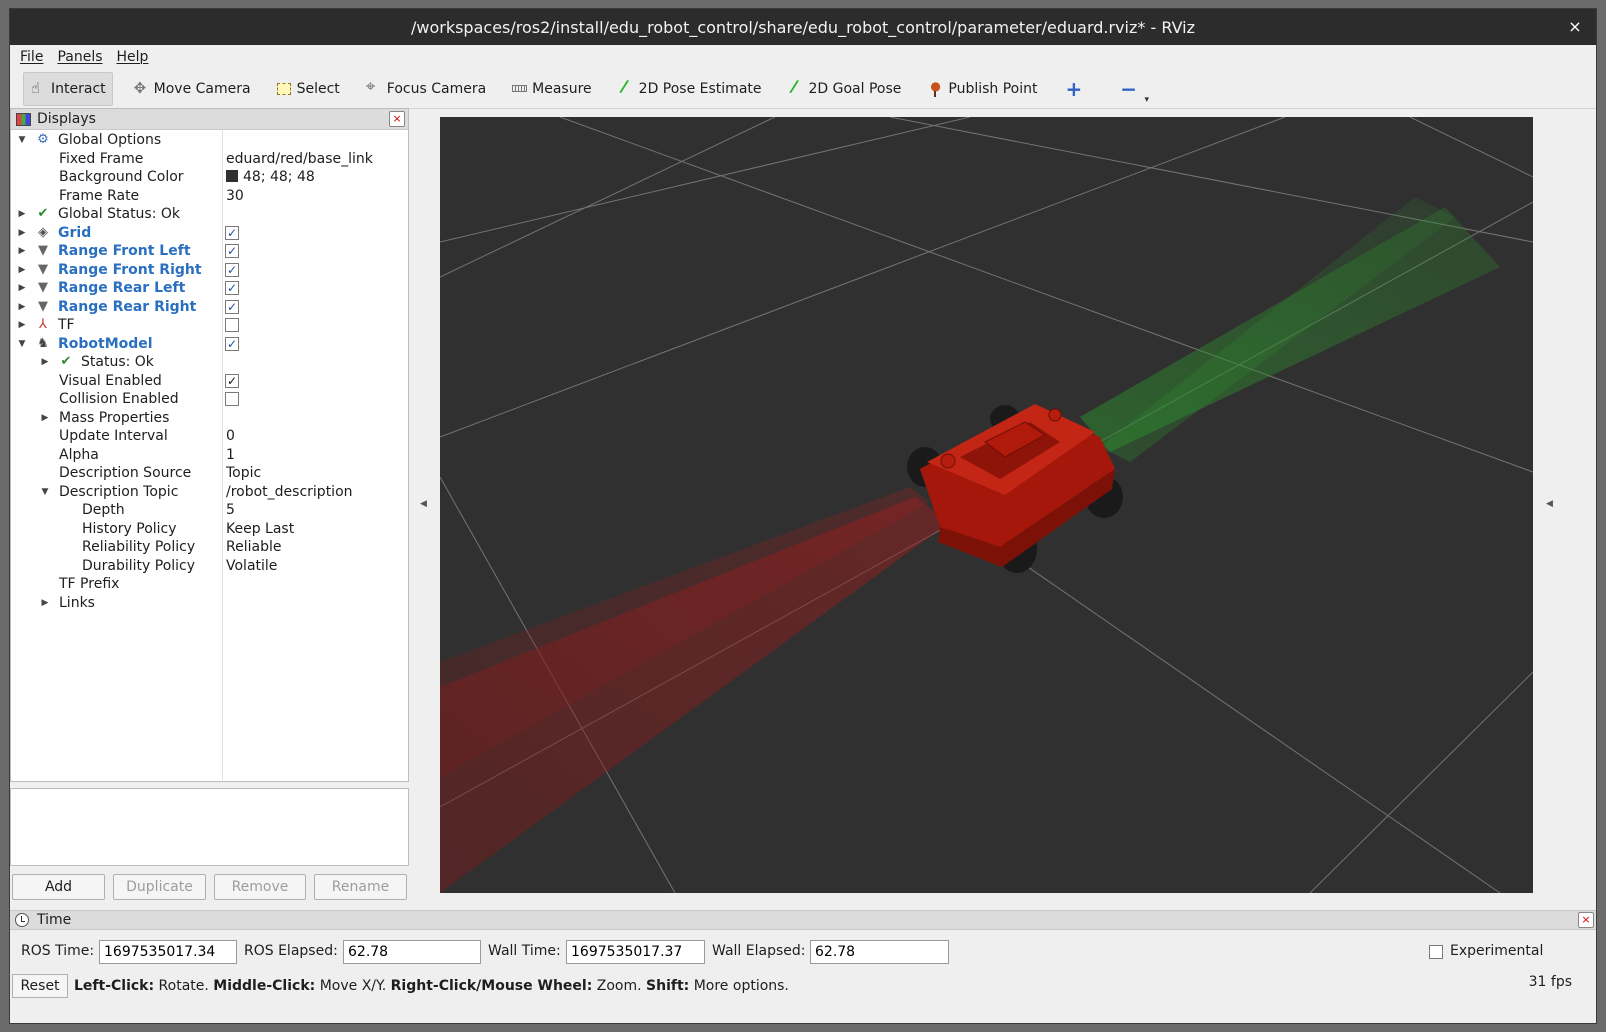 This screenshot has width=1606, height=1032. I want to click on tree-value: Topic, so click(243, 473).